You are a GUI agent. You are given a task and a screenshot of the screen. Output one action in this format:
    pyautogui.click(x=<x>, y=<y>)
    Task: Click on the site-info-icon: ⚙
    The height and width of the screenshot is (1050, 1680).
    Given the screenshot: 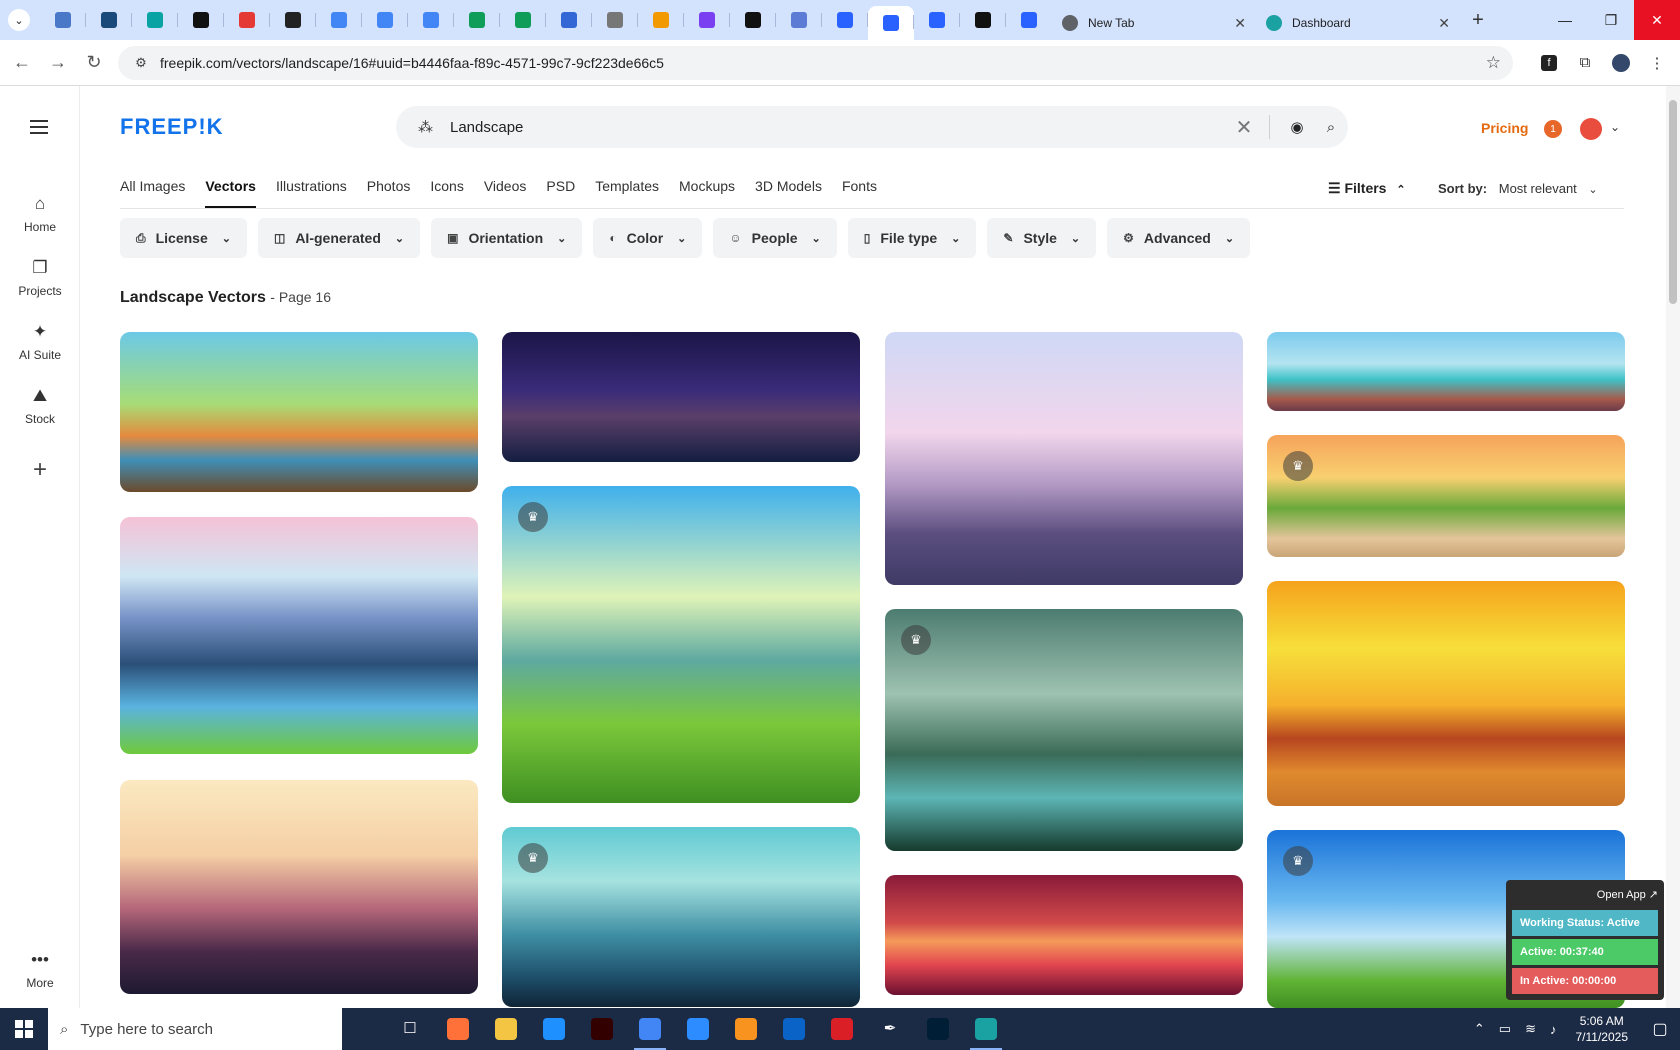 What is the action you would take?
    pyautogui.click(x=141, y=63)
    